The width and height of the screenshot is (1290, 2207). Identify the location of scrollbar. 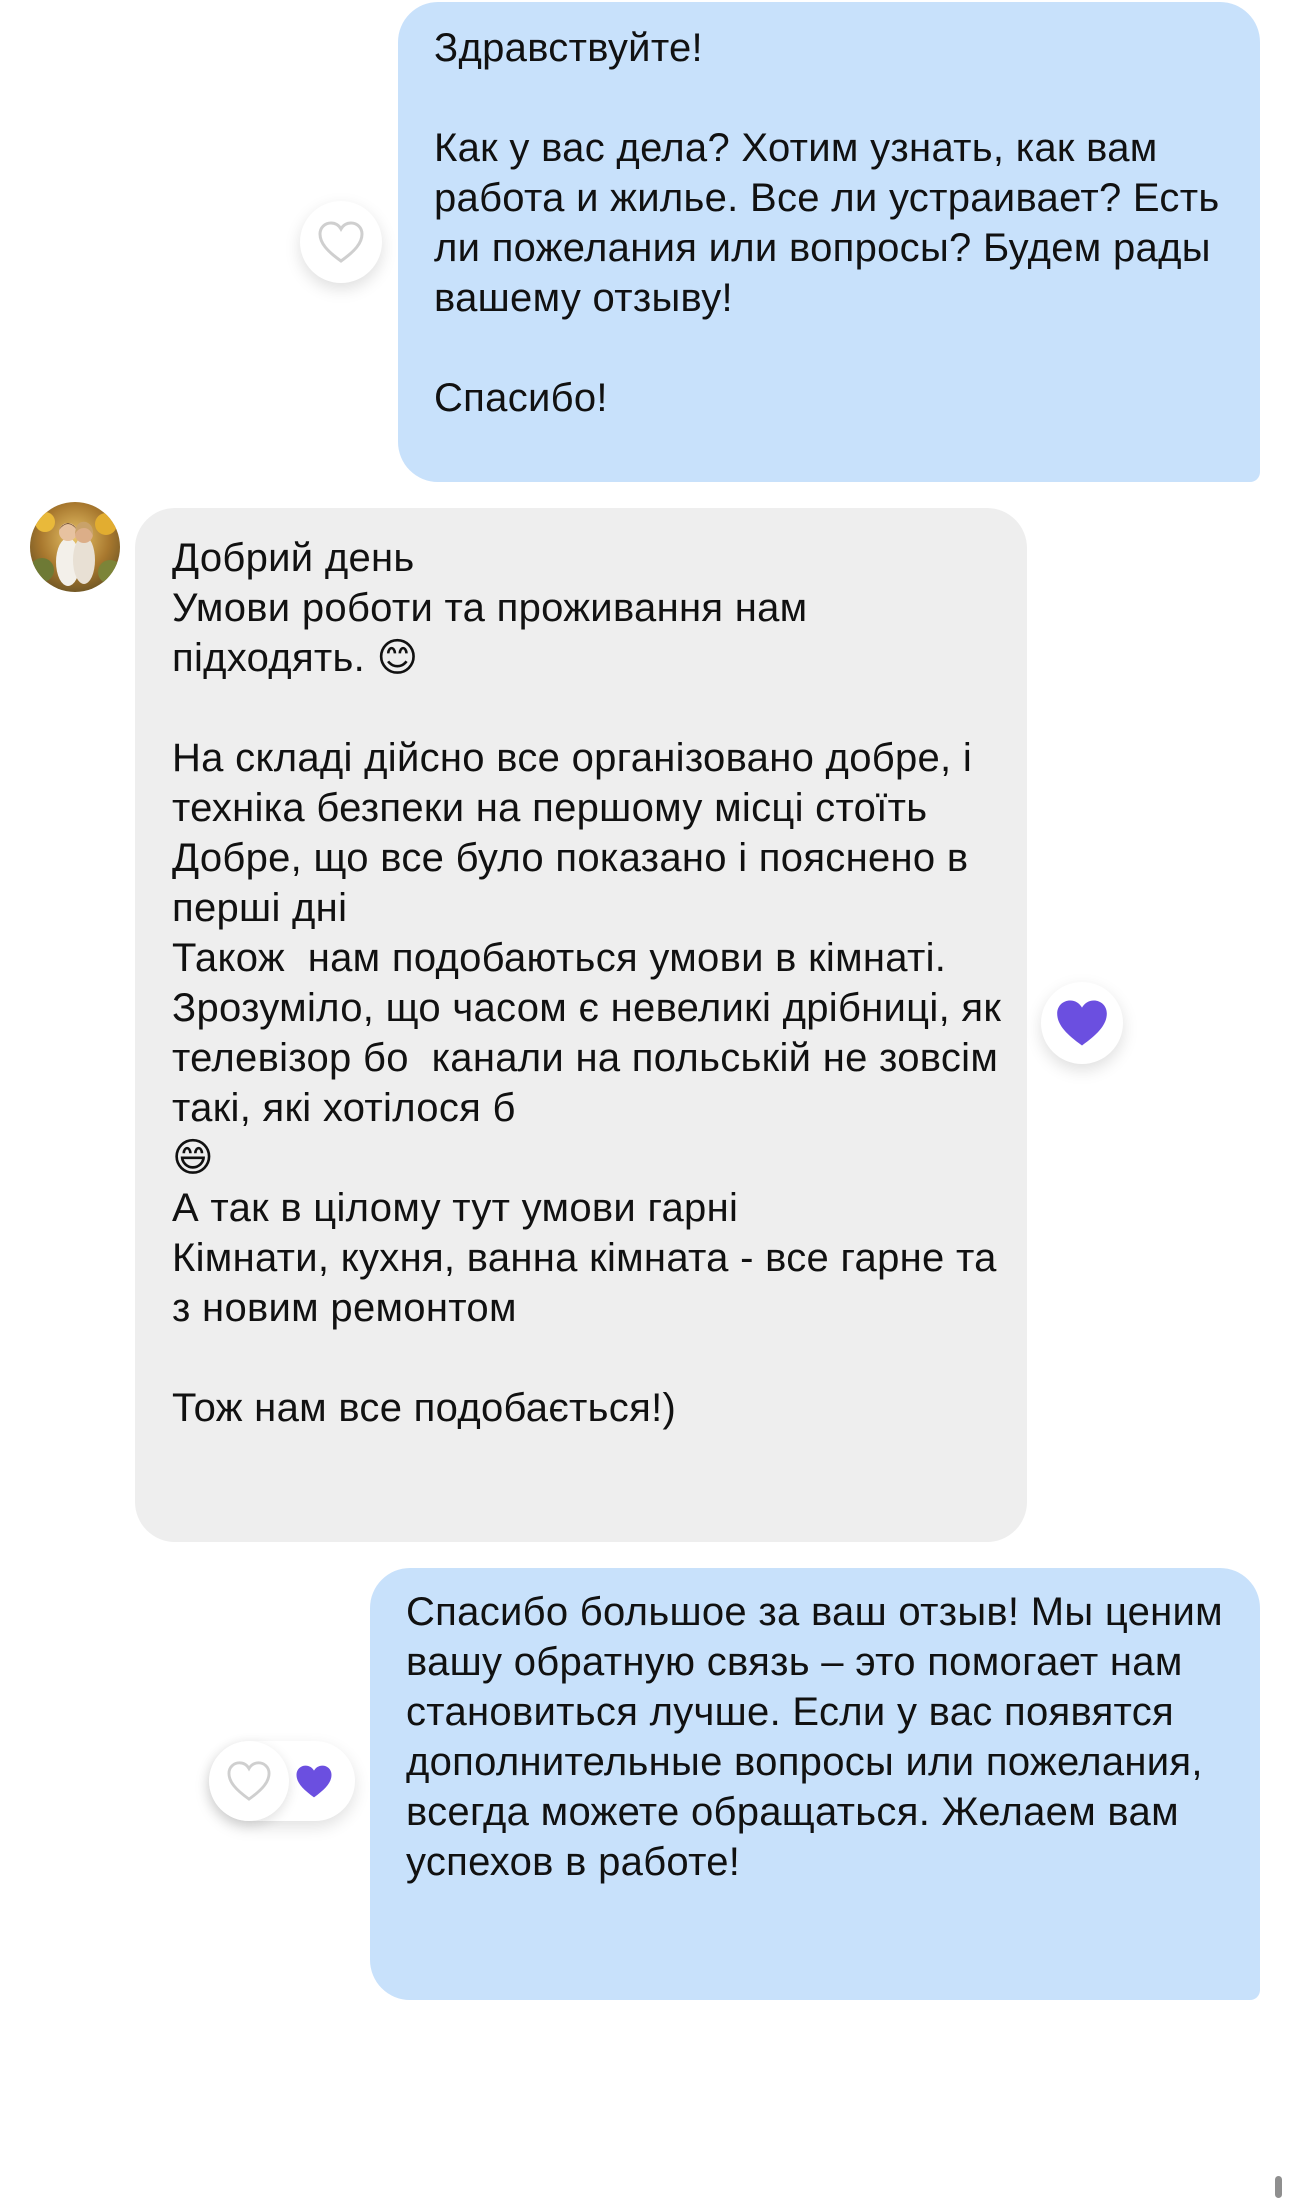
(1278, 2187).